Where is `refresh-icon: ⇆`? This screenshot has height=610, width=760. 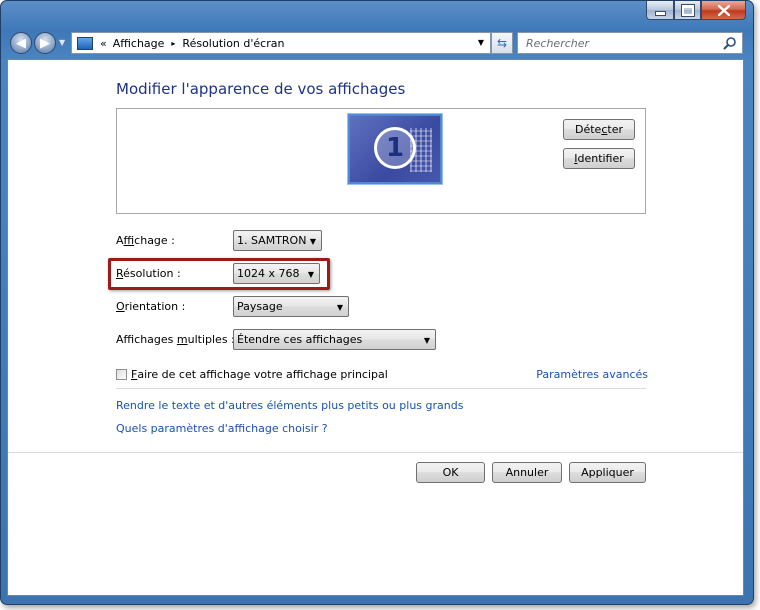
refresh-icon: ⇆ is located at coordinates (502, 43).